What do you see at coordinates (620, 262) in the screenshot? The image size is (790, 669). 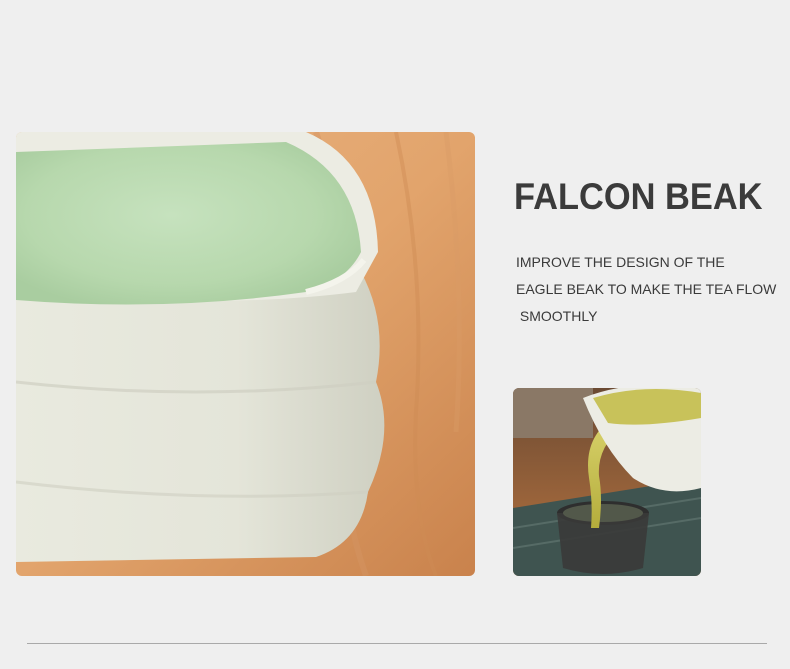 I see `description-line: IMPROVE THE DESIGN OF THE` at bounding box center [620, 262].